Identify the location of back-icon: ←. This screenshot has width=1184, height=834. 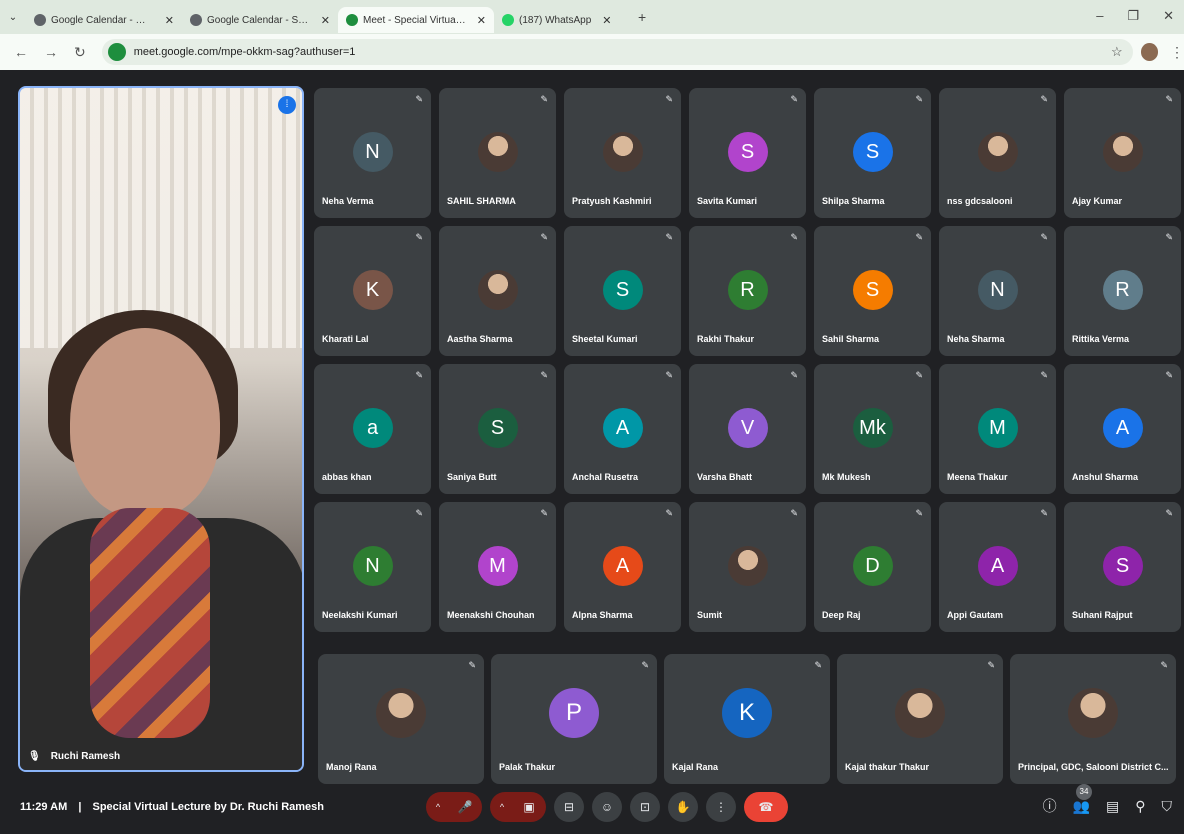
(21, 52).